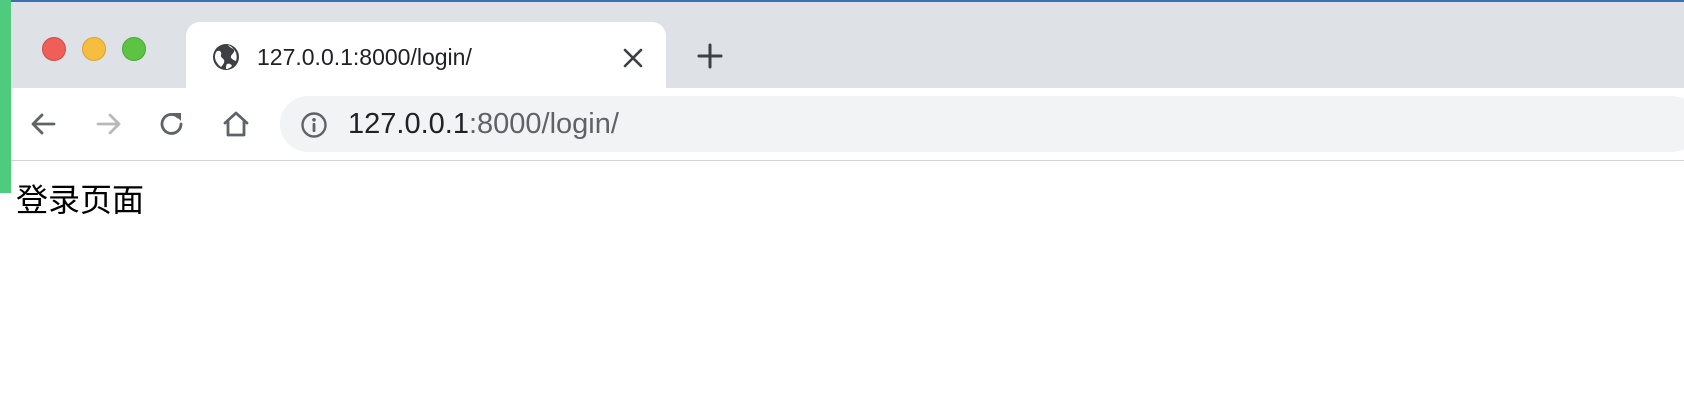 This screenshot has width=1684, height=416. Describe the element at coordinates (54, 49) in the screenshot. I see `window-close-button` at that location.